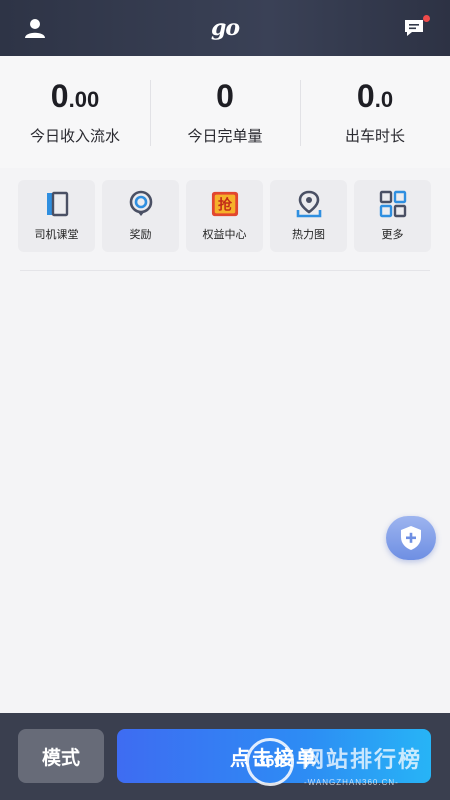  Describe the element at coordinates (140, 235) in the screenshot. I see `quick-label: 奖励` at that location.